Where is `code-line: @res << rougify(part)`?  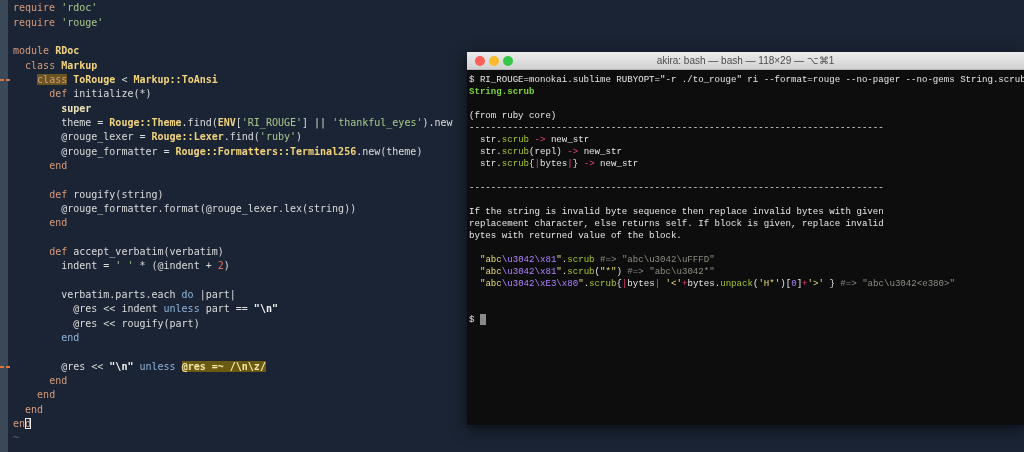
code-line: @res << rougify(part) is located at coordinates (136, 323).